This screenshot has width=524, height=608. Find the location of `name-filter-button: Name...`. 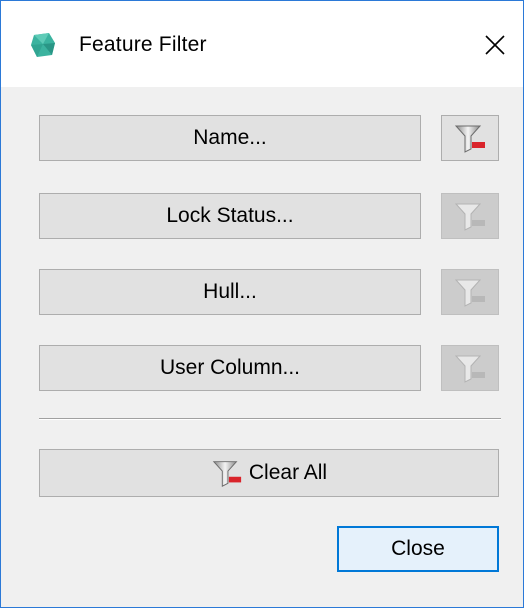

name-filter-button: Name... is located at coordinates (230, 138).